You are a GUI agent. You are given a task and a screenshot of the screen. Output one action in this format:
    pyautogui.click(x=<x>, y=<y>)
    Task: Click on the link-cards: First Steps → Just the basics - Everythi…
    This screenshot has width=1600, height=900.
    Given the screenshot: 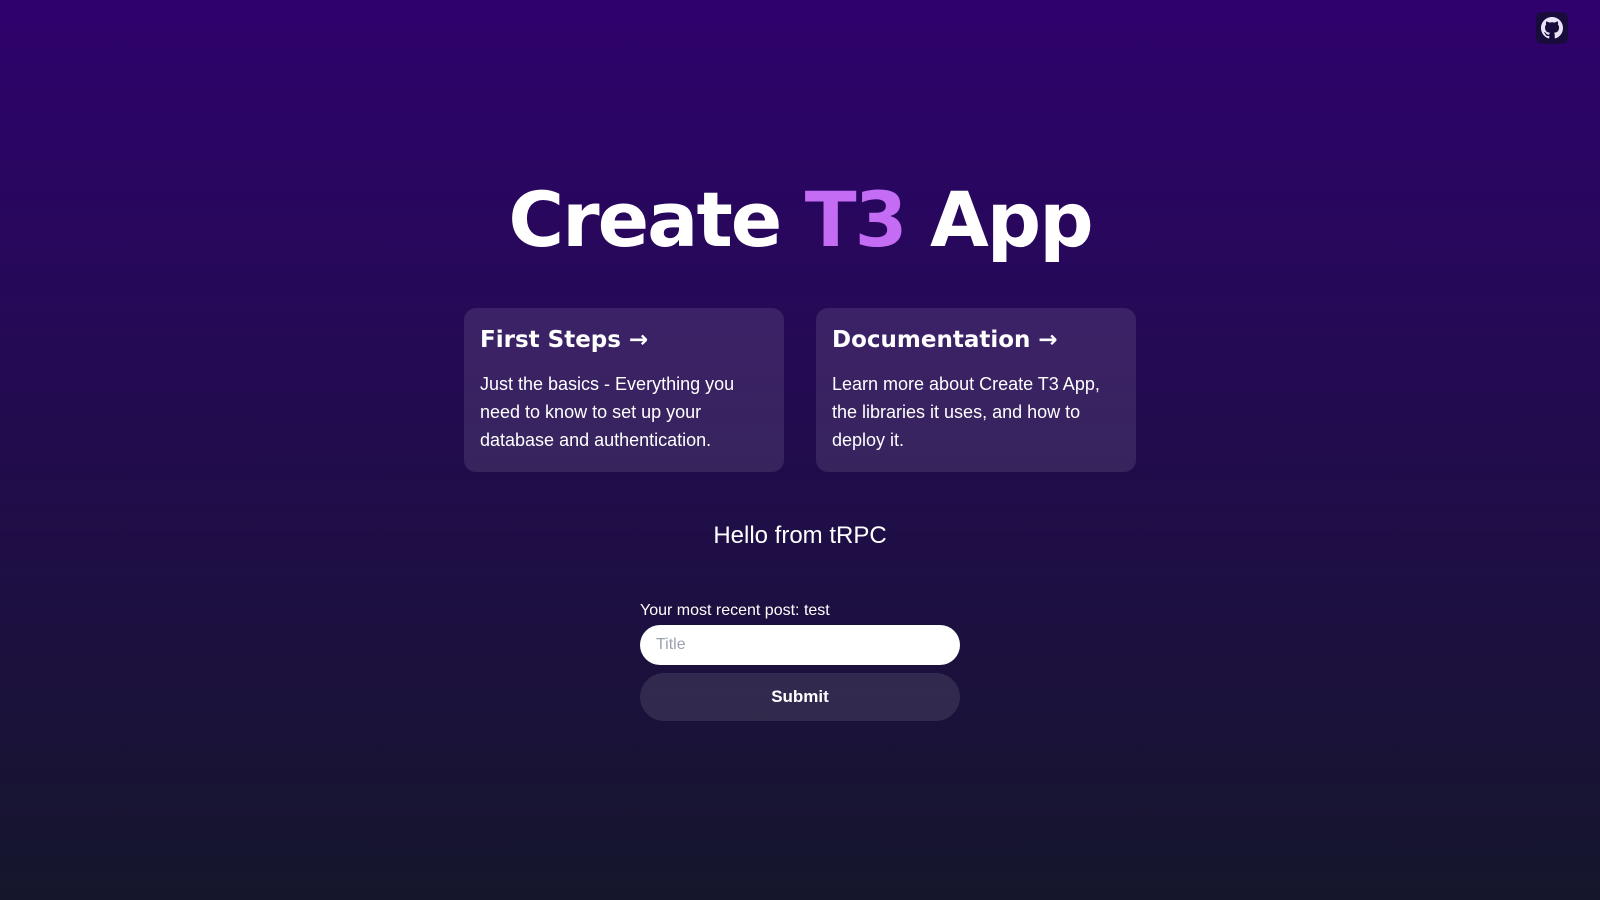 What is the action you would take?
    pyautogui.click(x=800, y=390)
    